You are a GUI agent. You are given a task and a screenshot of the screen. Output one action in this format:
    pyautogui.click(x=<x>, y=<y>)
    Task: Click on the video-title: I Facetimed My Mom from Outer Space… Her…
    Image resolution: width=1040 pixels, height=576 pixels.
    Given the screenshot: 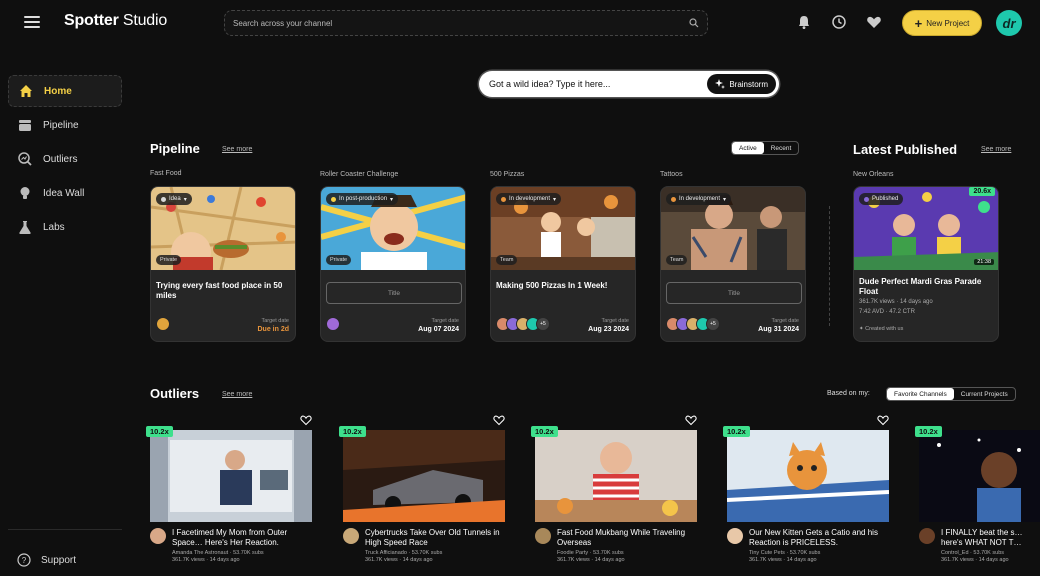 What is the action you would take?
    pyautogui.click(x=242, y=538)
    